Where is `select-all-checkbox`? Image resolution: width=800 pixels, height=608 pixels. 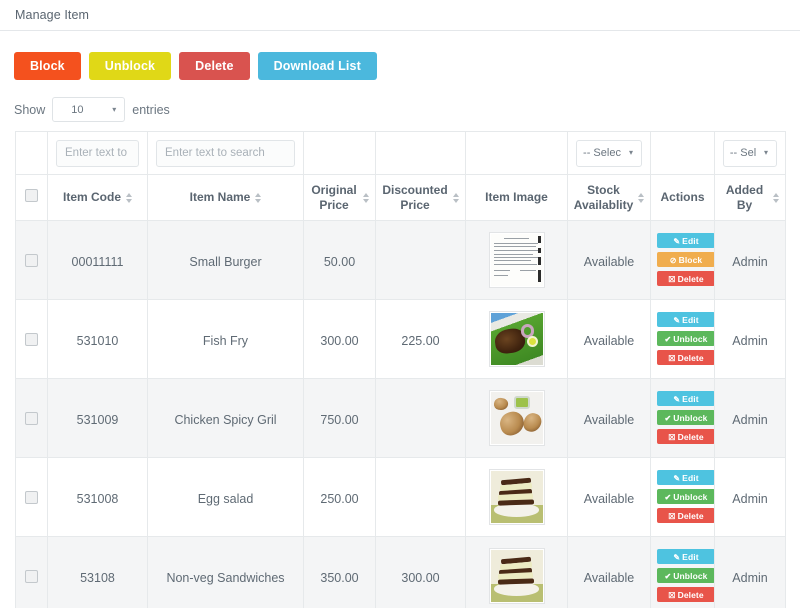
select-all-checkbox is located at coordinates (31, 195).